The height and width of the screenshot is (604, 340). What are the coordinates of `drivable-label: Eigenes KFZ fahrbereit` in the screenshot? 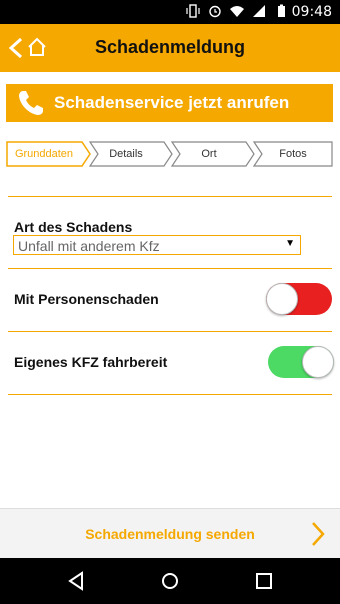 It's located at (91, 362).